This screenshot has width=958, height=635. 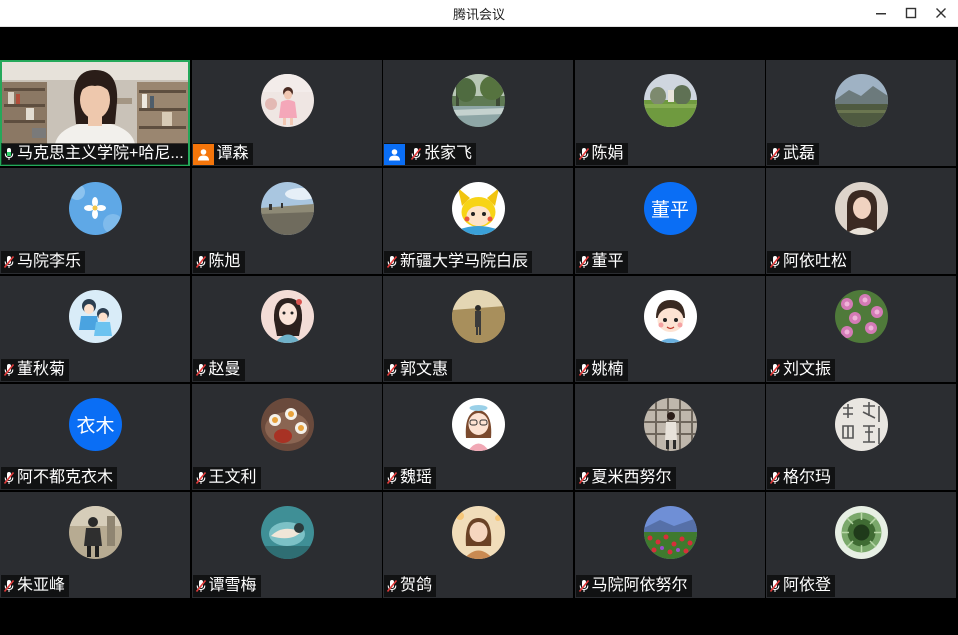 I want to click on participant-namebar: 阿不都克衣木, so click(x=59, y=478).